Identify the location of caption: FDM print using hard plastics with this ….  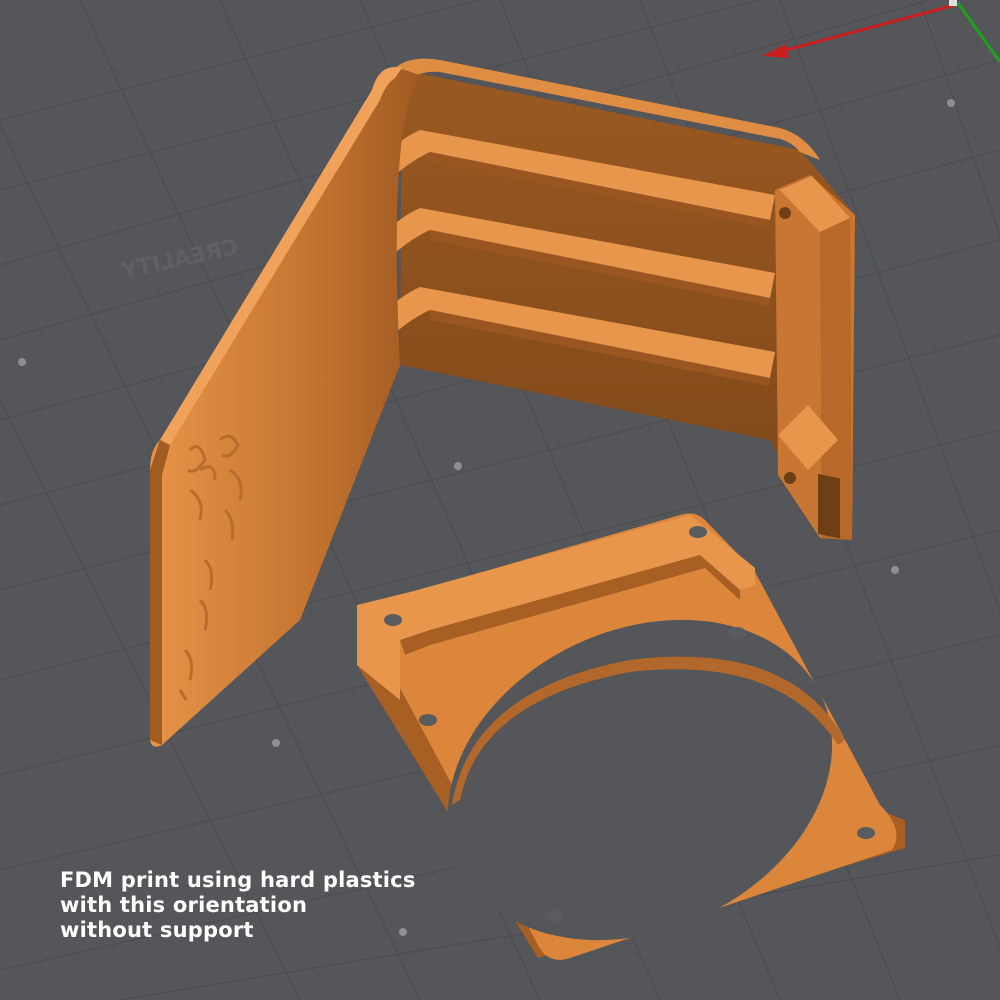
(238, 905).